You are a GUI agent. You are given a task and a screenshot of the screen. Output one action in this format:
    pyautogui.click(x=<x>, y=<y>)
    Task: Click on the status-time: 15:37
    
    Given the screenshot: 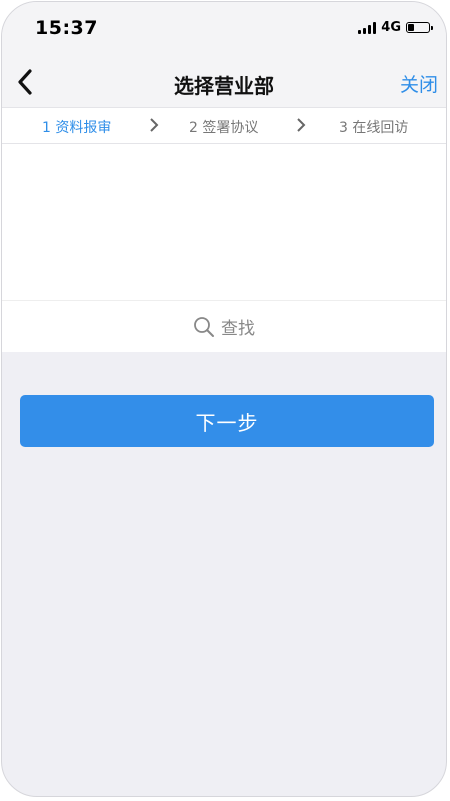 What is the action you would take?
    pyautogui.click(x=66, y=28)
    